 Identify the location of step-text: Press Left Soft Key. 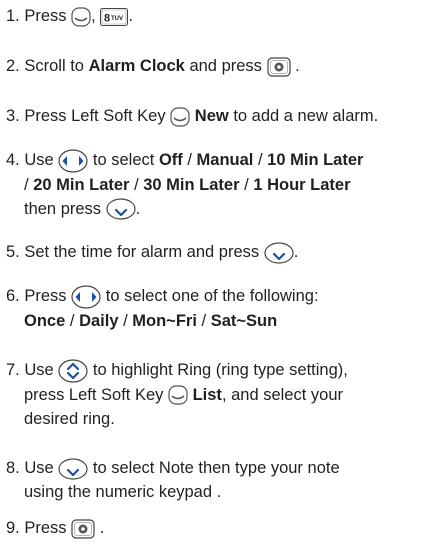
(95, 116).